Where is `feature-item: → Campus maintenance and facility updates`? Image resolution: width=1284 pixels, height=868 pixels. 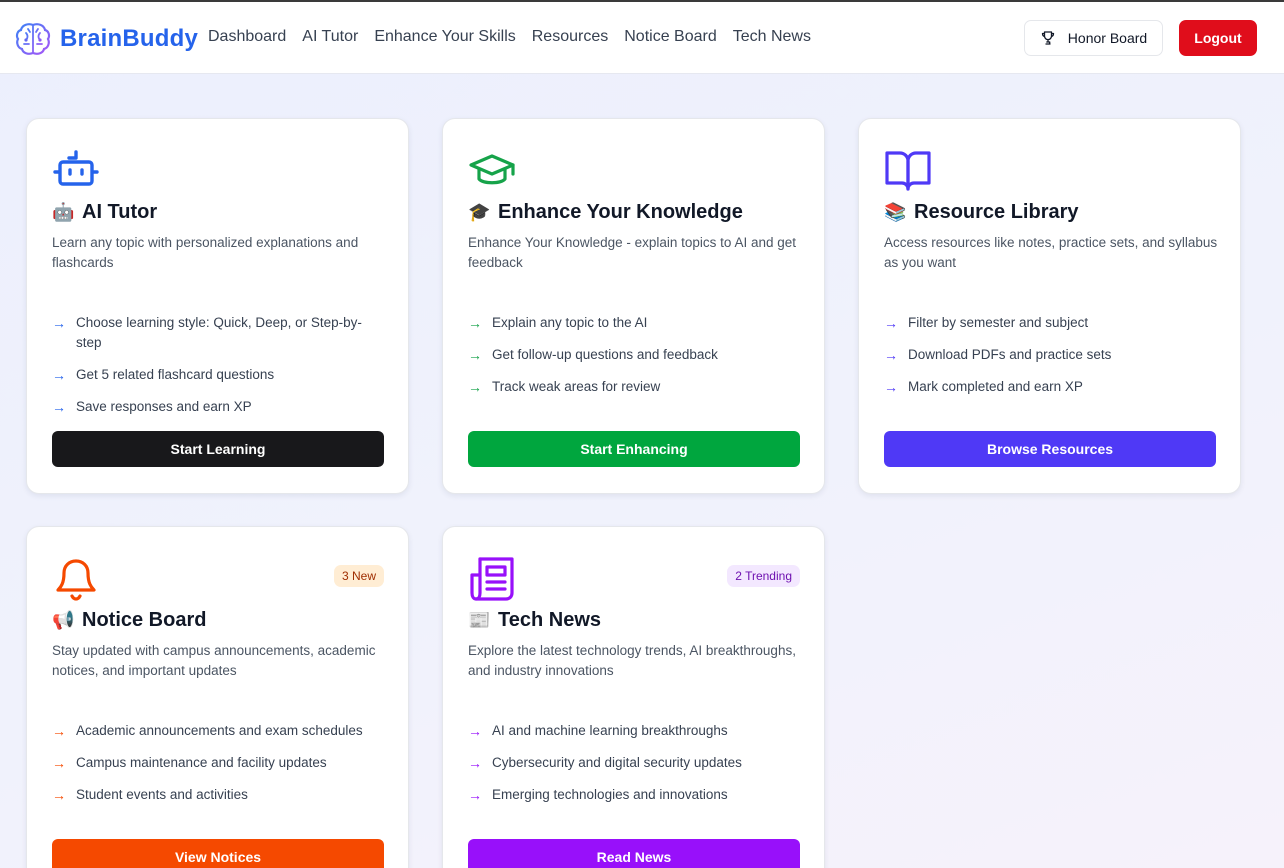
feature-item: → Campus maintenance and facility updates is located at coordinates (217, 763).